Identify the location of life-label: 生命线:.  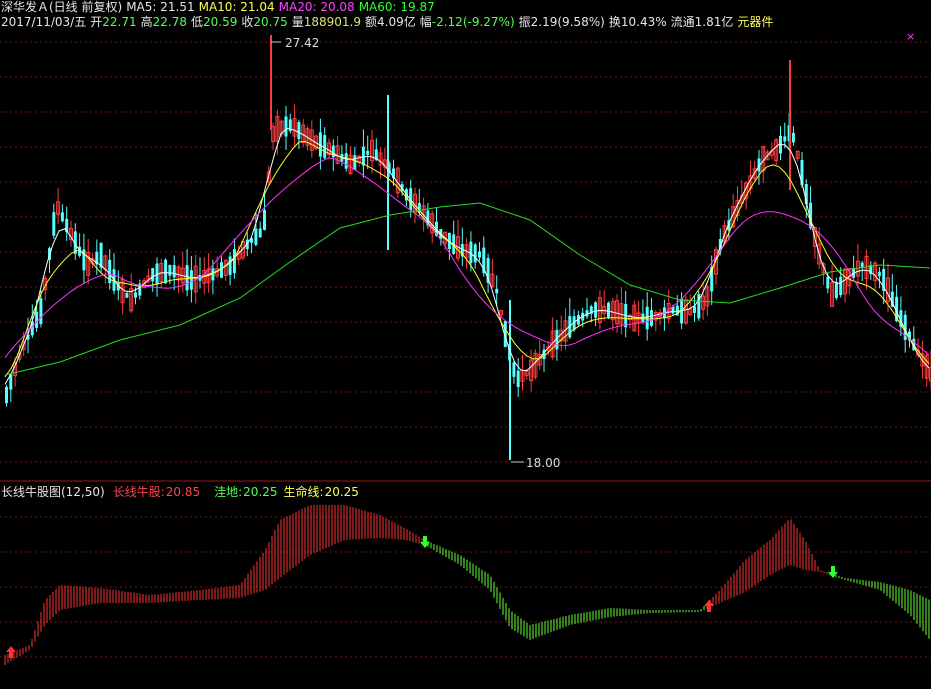
(303, 492).